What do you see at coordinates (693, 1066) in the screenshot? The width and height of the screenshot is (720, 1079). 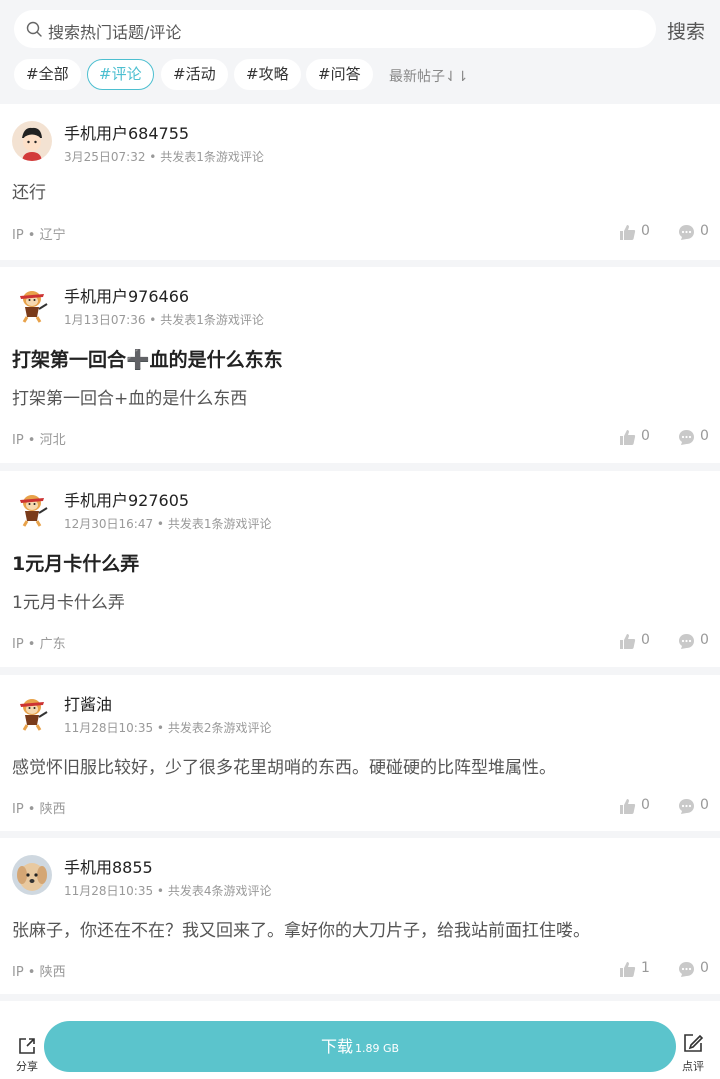 I see `review-label: 点评` at bounding box center [693, 1066].